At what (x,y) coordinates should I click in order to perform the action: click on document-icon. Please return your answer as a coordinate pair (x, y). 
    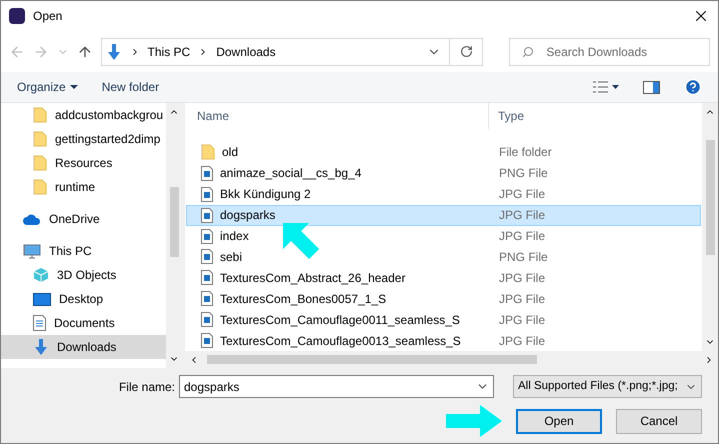
    Looking at the image, I should click on (39, 323).